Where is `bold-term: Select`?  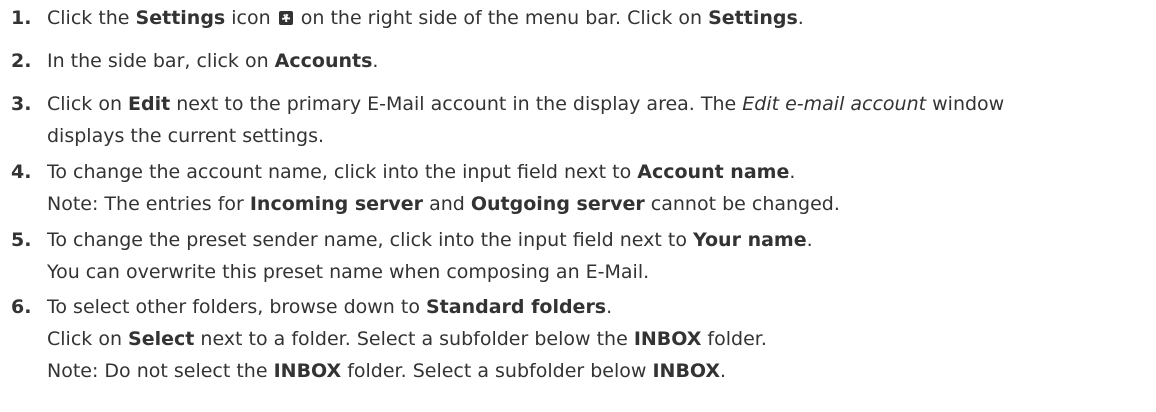
bold-term: Select is located at coordinates (161, 339).